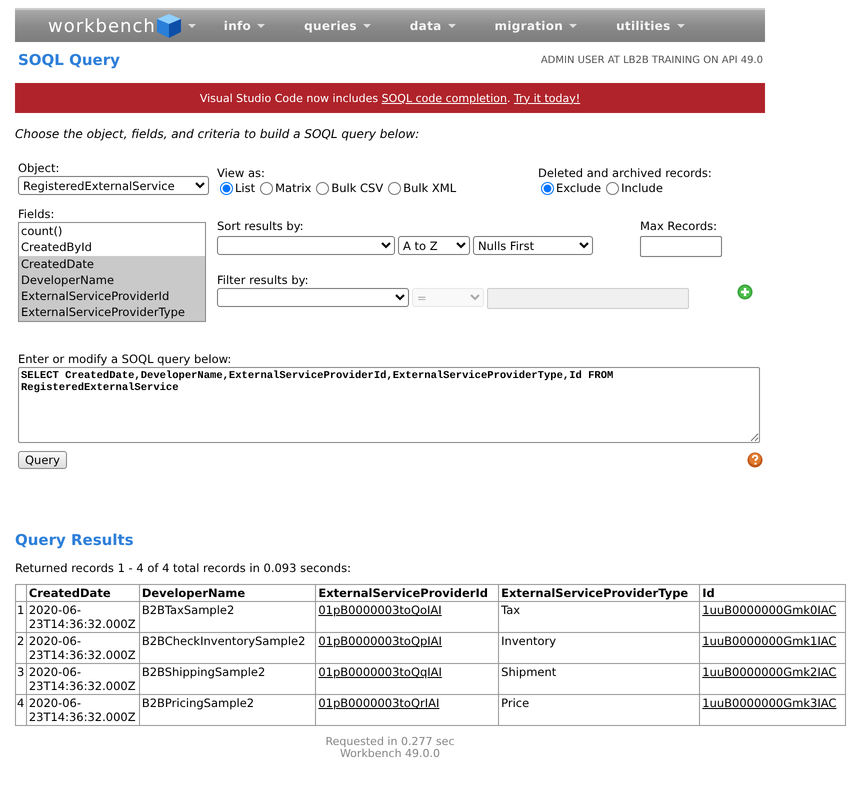 The width and height of the screenshot is (858, 792). What do you see at coordinates (241, 173) in the screenshot?
I see `field-label: View as:` at bounding box center [241, 173].